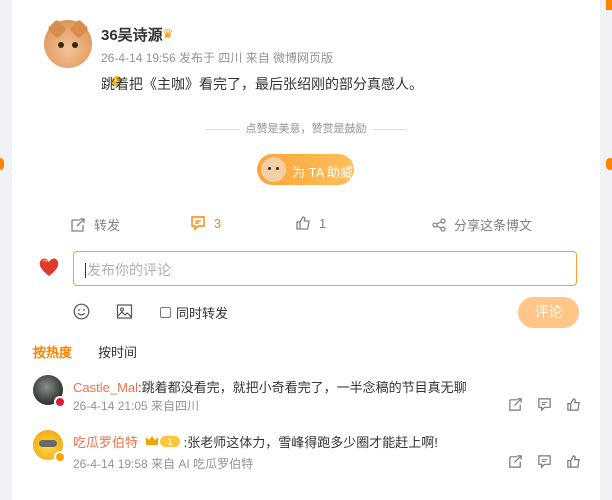  Describe the element at coordinates (165, 312) in the screenshot. I see `repost-checkbox` at that location.